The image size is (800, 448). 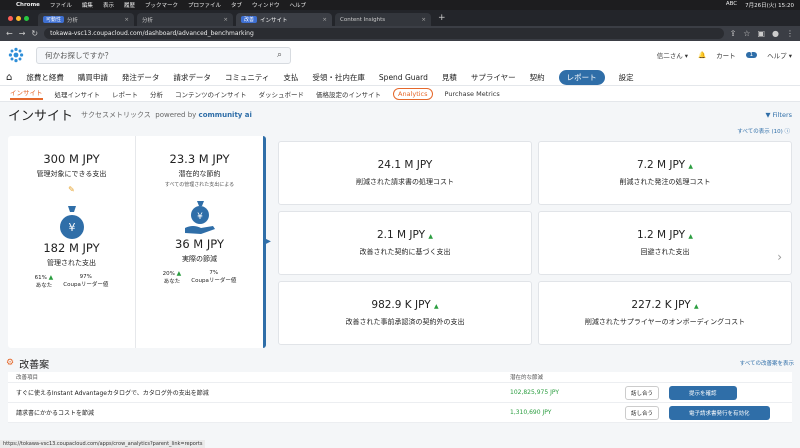 I want to click on tab-title: 分析, so click(x=73, y=20).